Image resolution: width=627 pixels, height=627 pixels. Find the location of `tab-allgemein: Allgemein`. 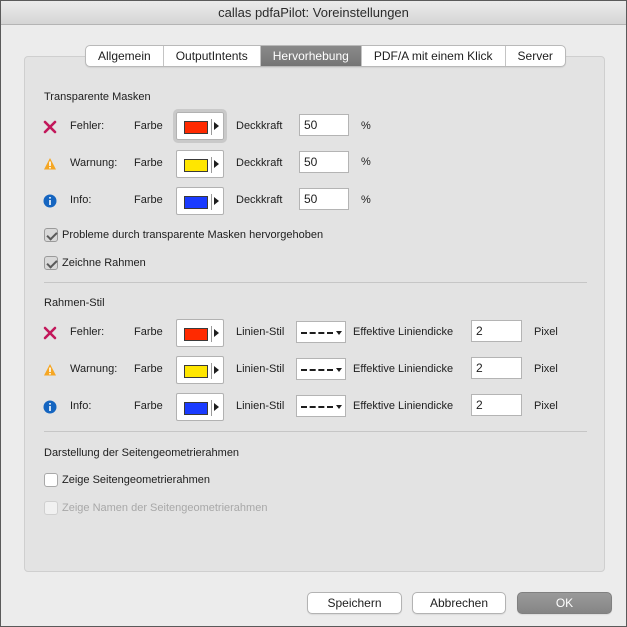

tab-allgemein: Allgemein is located at coordinates (125, 56).